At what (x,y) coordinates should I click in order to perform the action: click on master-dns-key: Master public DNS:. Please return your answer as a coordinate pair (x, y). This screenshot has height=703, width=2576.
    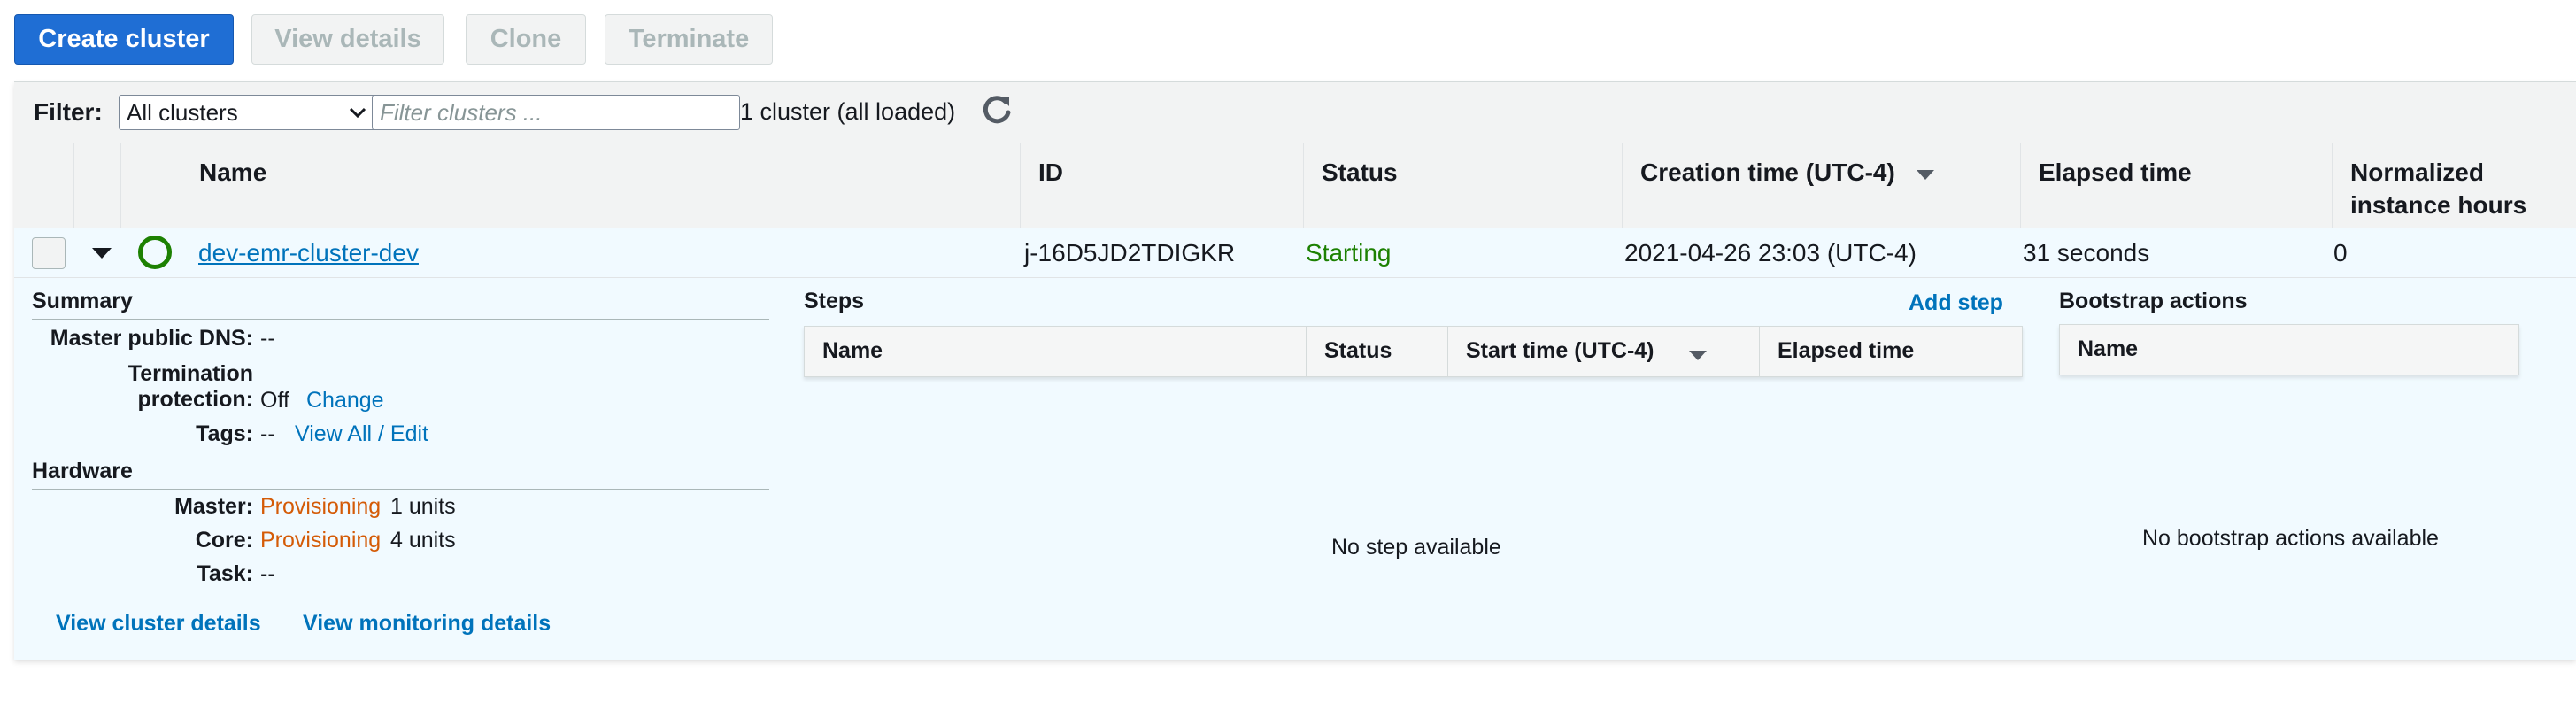
    Looking at the image, I should click on (151, 338).